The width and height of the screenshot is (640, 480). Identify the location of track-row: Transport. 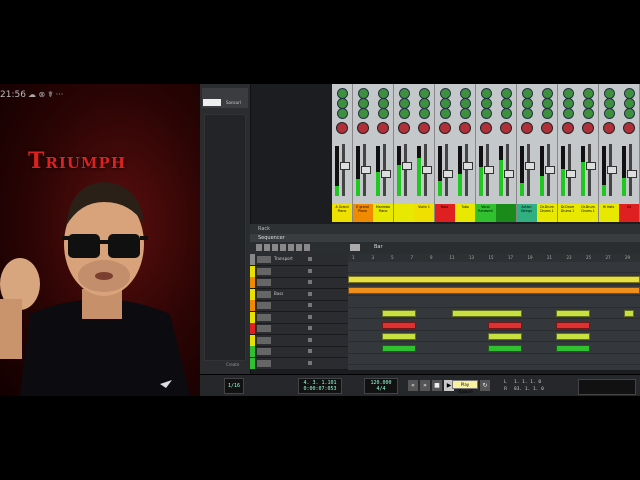
(299, 260).